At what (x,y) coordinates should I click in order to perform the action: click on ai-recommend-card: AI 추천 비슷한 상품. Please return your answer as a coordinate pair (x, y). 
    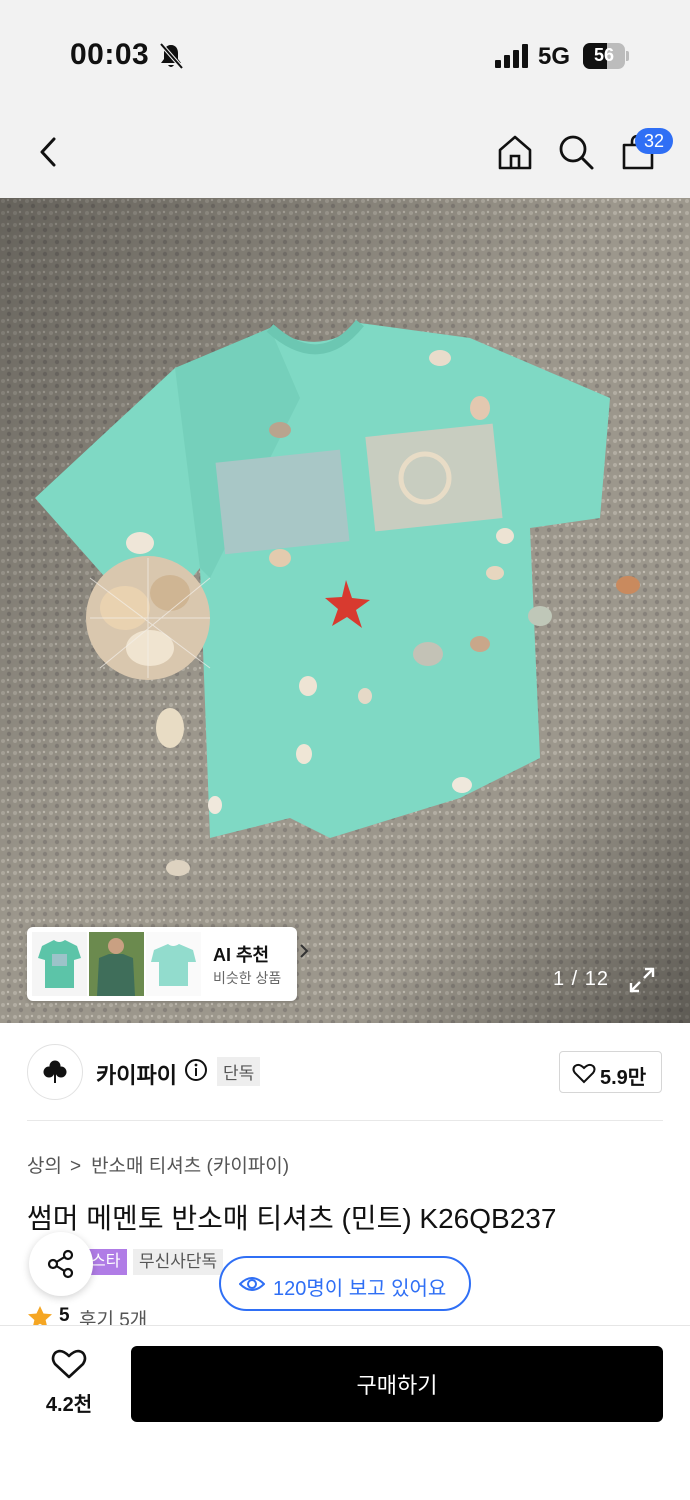
    Looking at the image, I should click on (168, 964).